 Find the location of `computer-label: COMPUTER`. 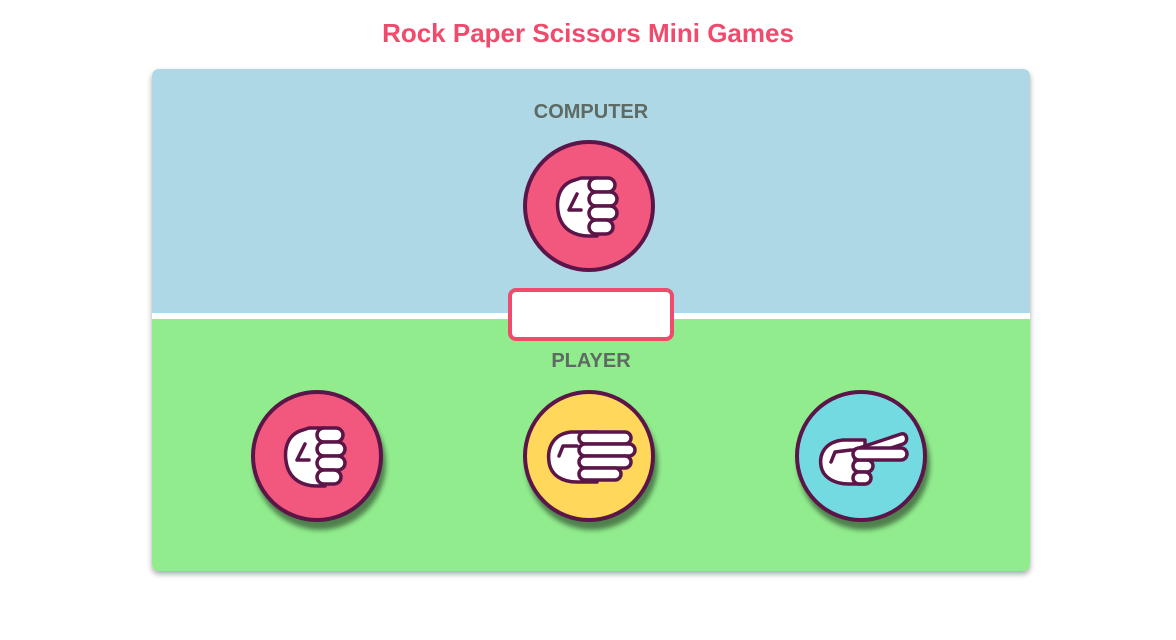

computer-label: COMPUTER is located at coordinates (591, 112).